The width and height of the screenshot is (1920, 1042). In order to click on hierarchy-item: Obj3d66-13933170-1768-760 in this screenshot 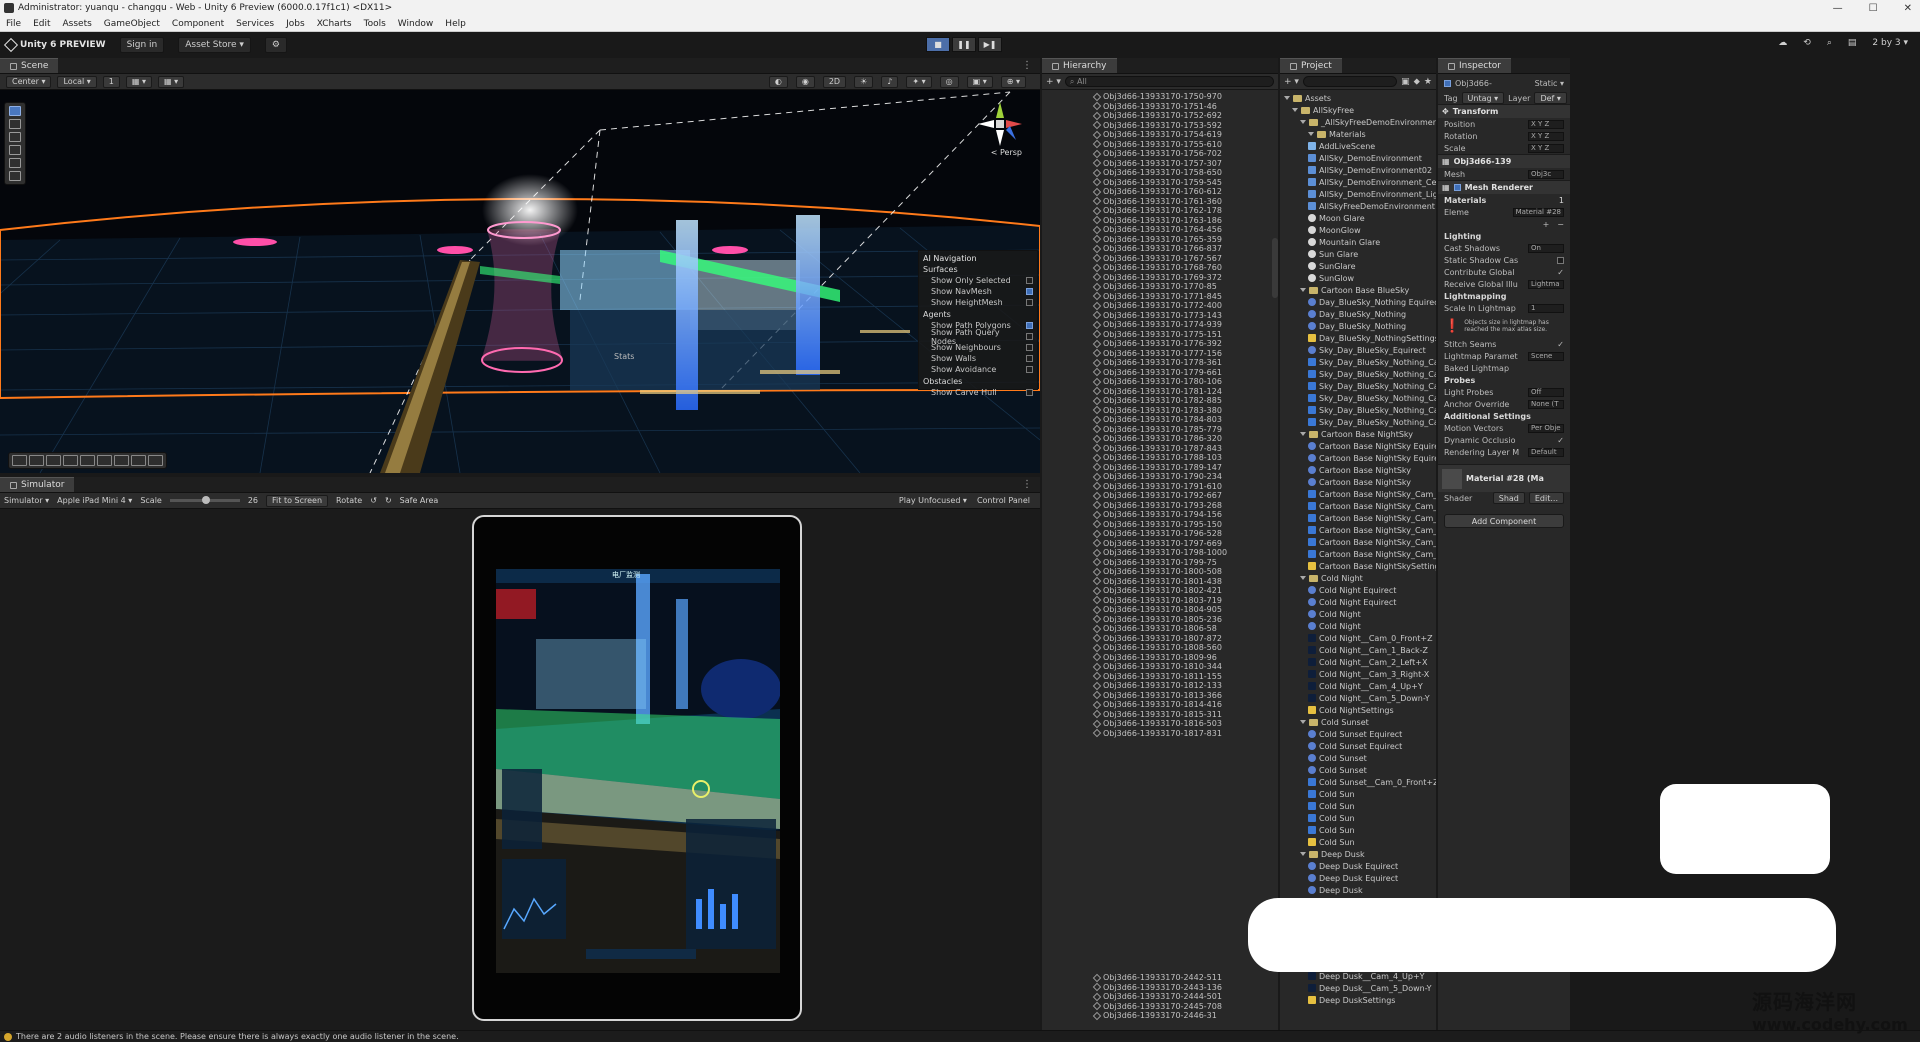, I will do `click(1160, 268)`.